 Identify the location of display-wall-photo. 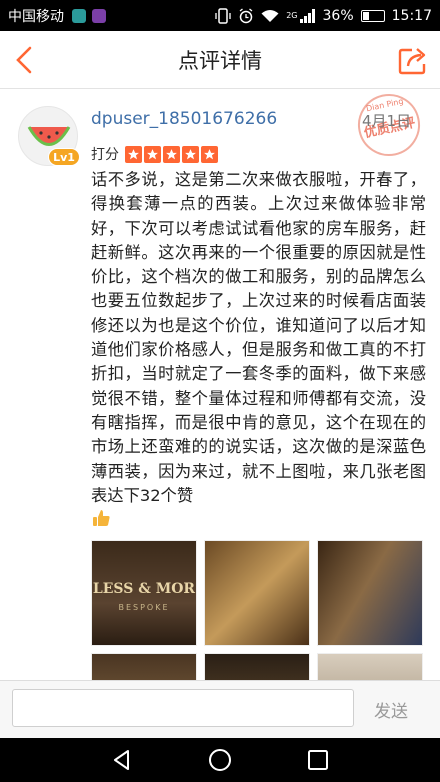
(257, 666).